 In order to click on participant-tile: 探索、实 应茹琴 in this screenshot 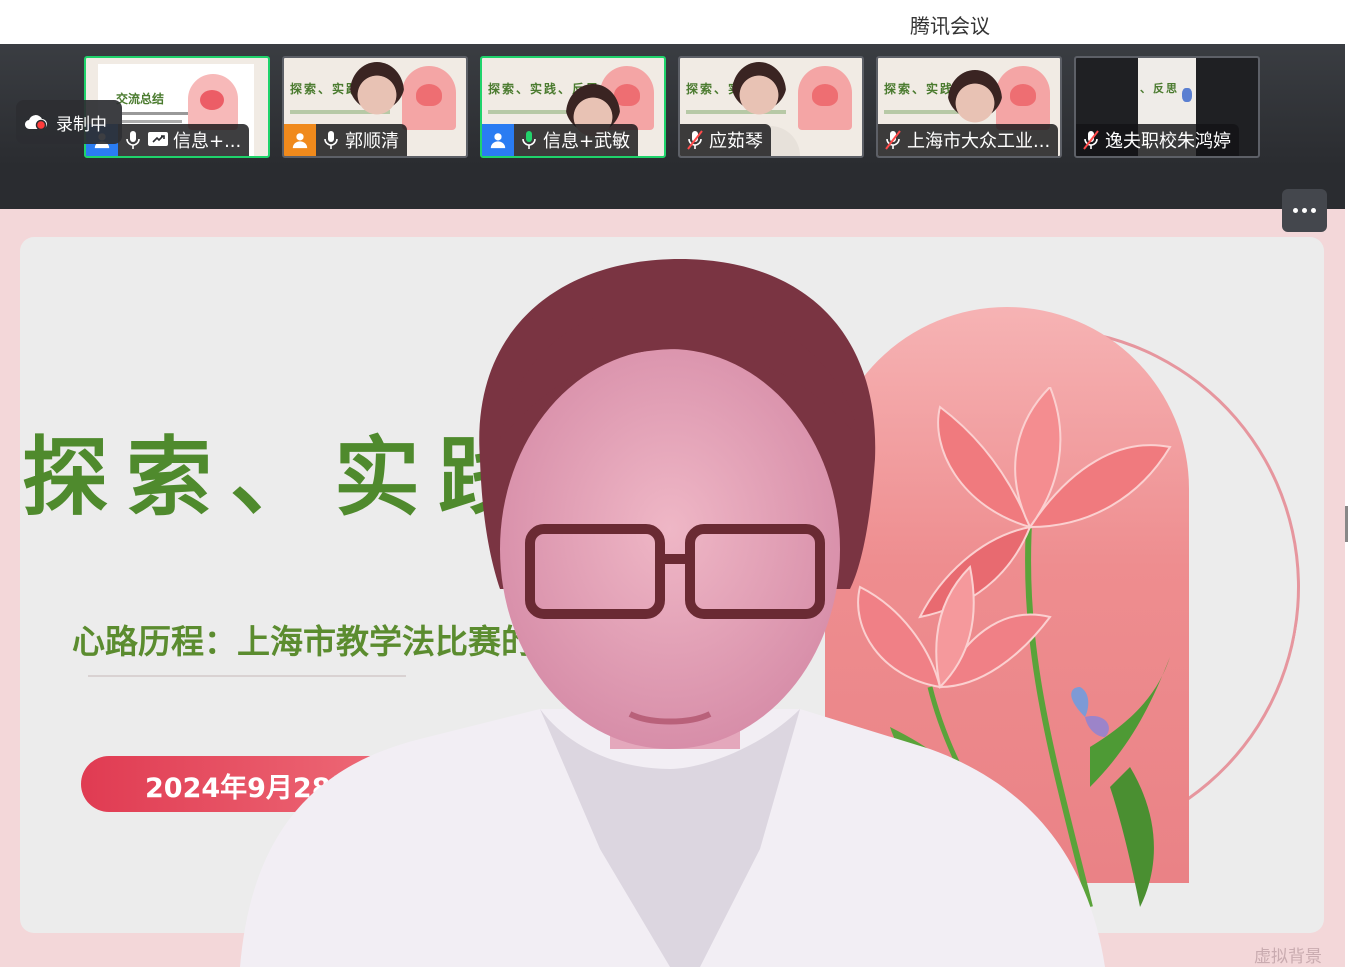, I will do `click(771, 107)`.